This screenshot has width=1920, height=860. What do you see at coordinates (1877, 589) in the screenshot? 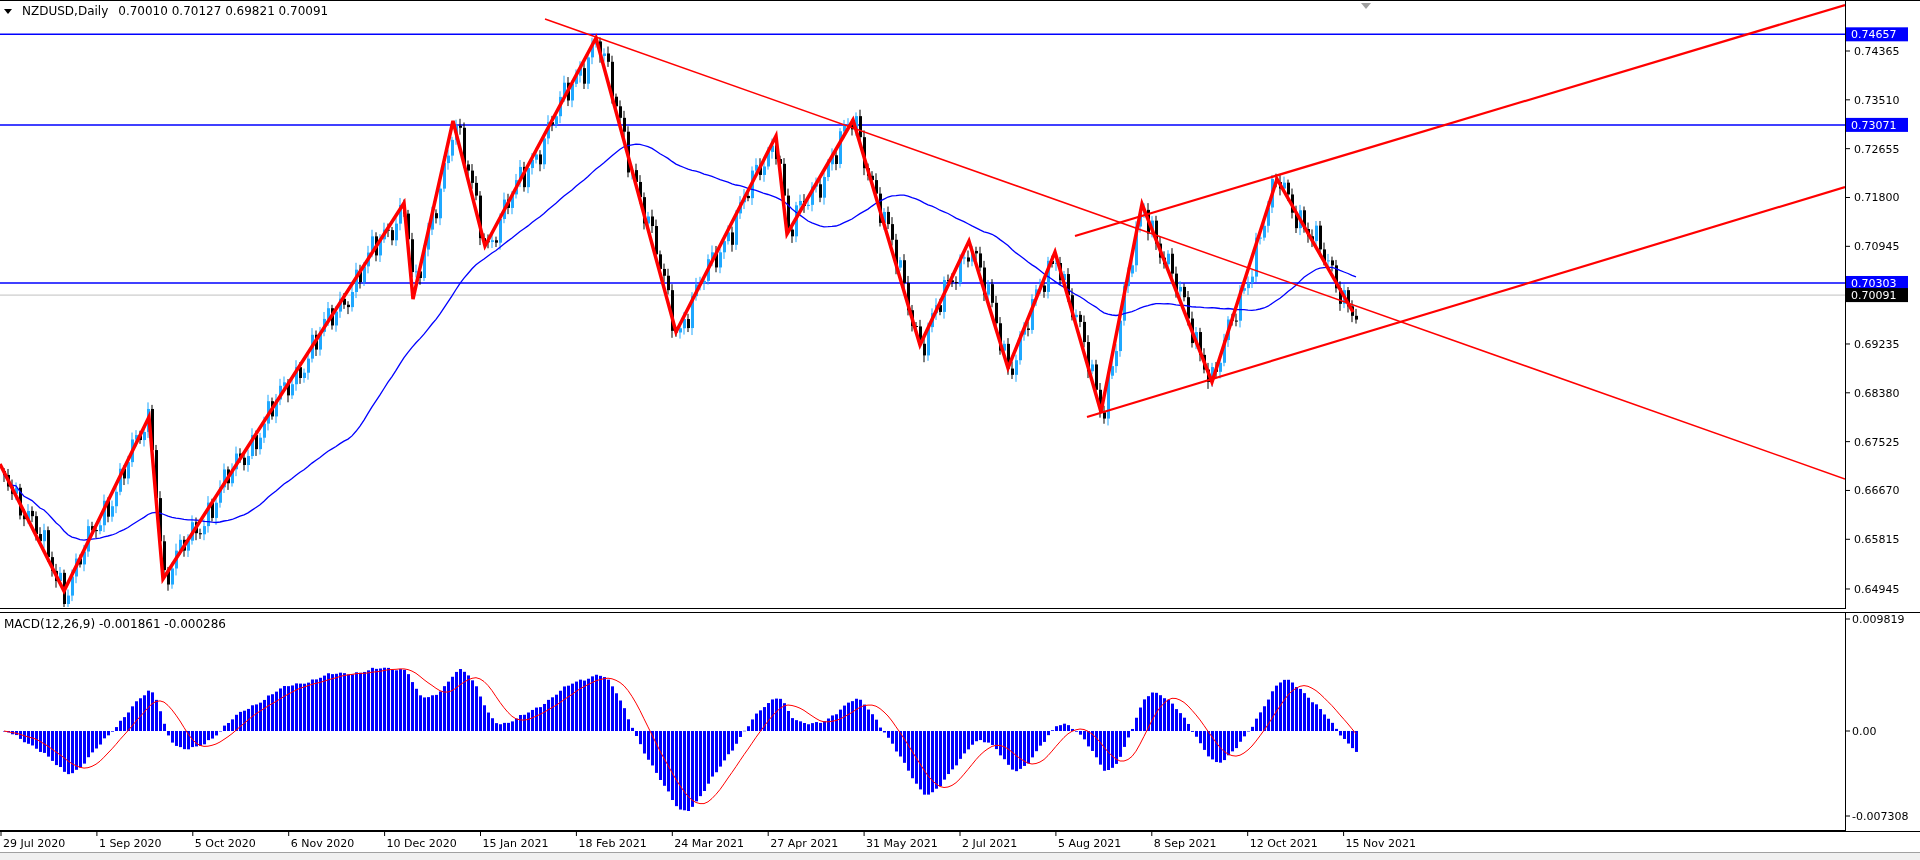
I see `price-tick-label: 0.64945` at bounding box center [1877, 589].